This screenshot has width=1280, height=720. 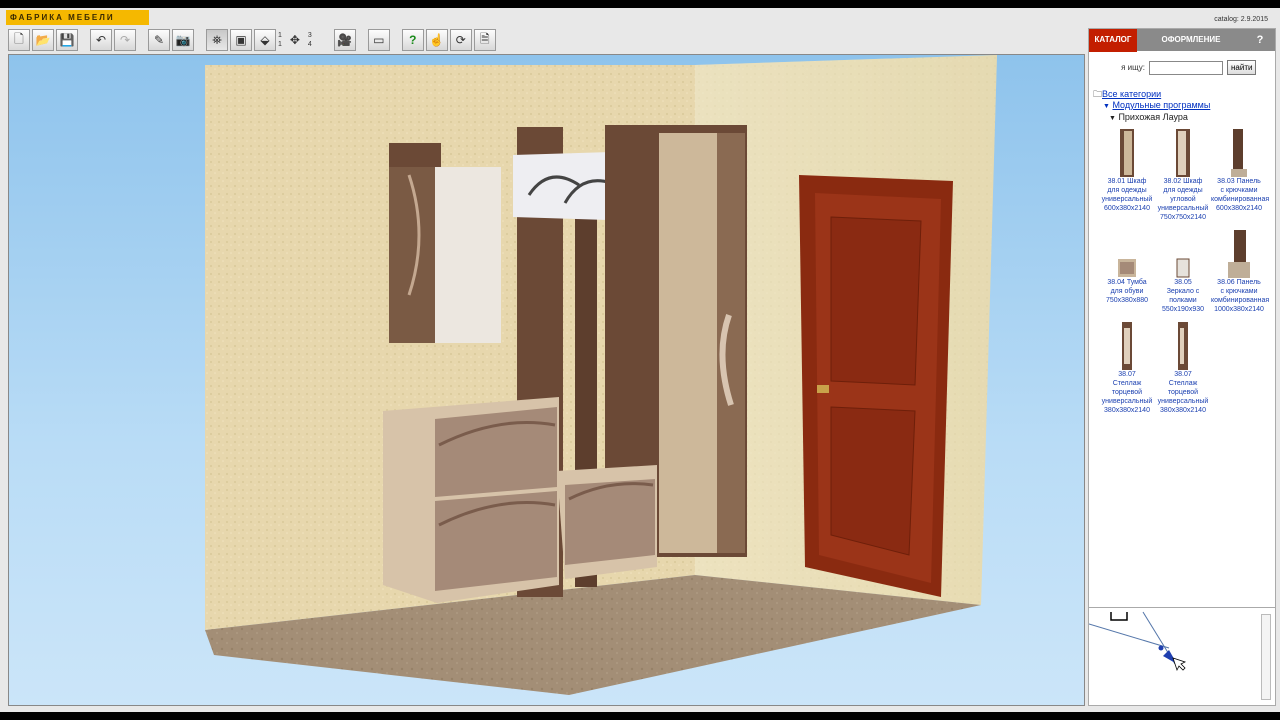 I want to click on mirror-icon, so click(x=1183, y=268).